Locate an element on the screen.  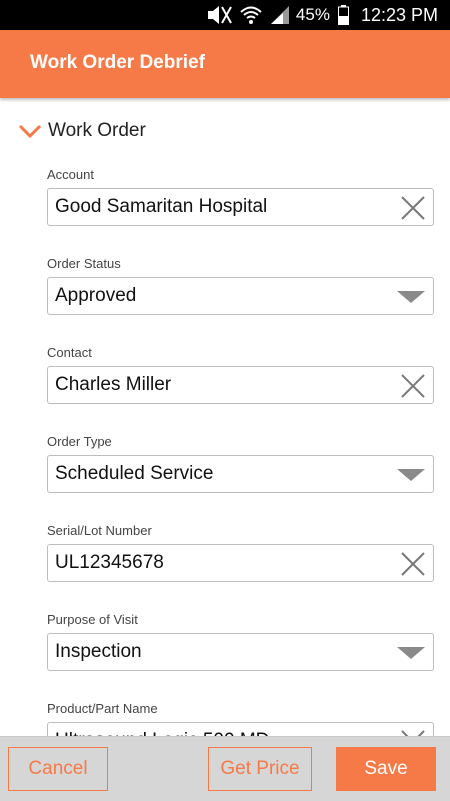
clear-contact-icon is located at coordinates (413, 386).